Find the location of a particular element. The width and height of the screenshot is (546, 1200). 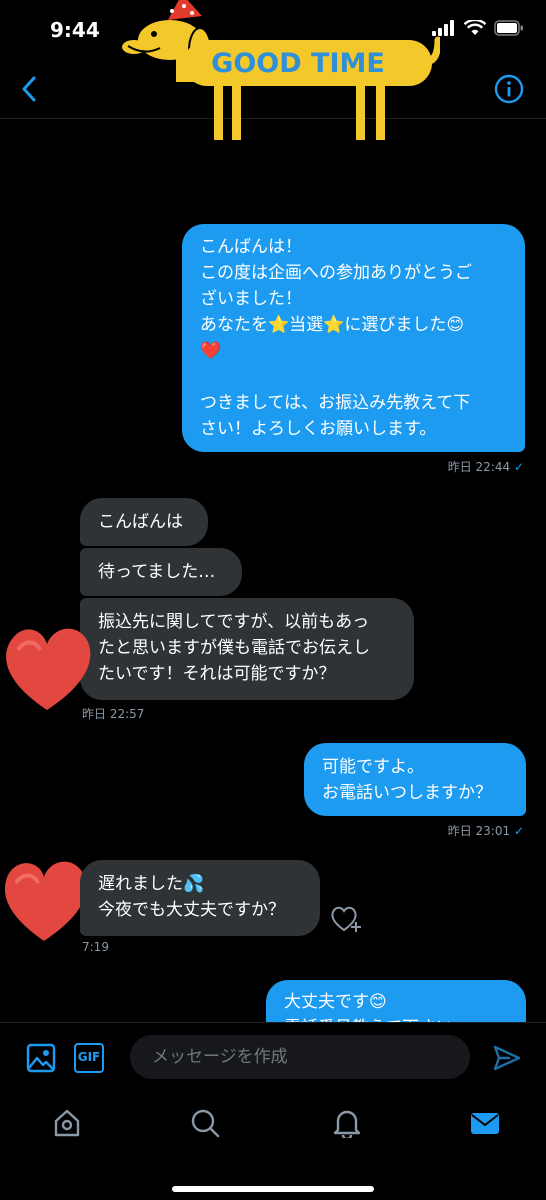

status-icons is located at coordinates (478, 28).